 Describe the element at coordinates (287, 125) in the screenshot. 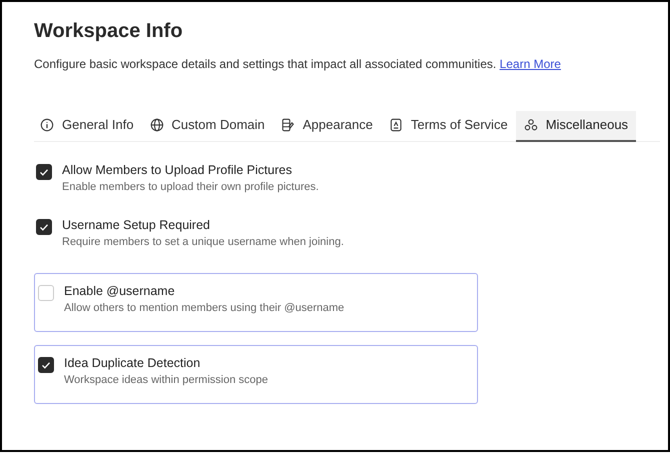

I see `palette-icon` at that location.